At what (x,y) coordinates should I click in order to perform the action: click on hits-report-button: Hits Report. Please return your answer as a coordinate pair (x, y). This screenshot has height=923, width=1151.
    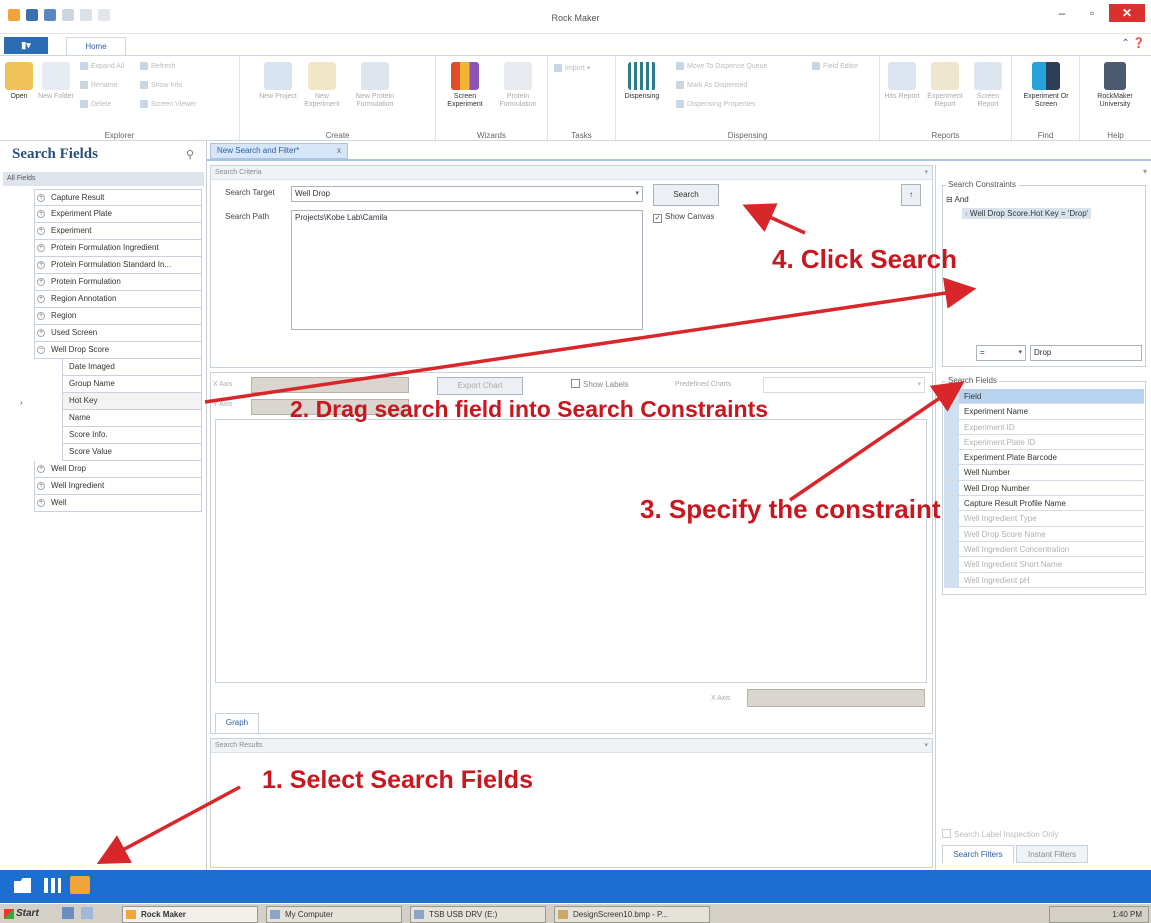
    Looking at the image, I should click on (902, 81).